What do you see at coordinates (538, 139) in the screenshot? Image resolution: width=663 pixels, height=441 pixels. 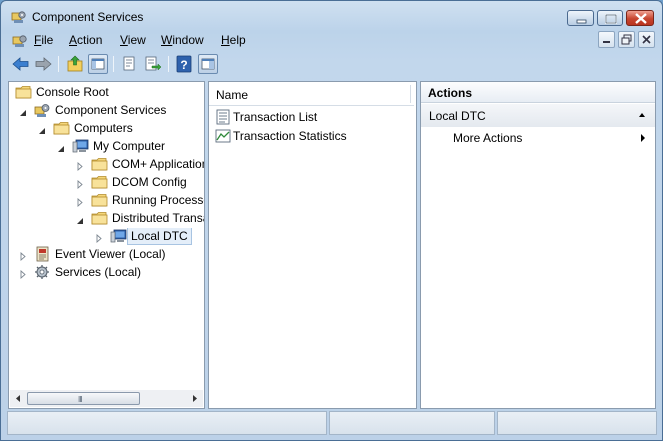 I see `more-actions-item: More Actions` at bounding box center [538, 139].